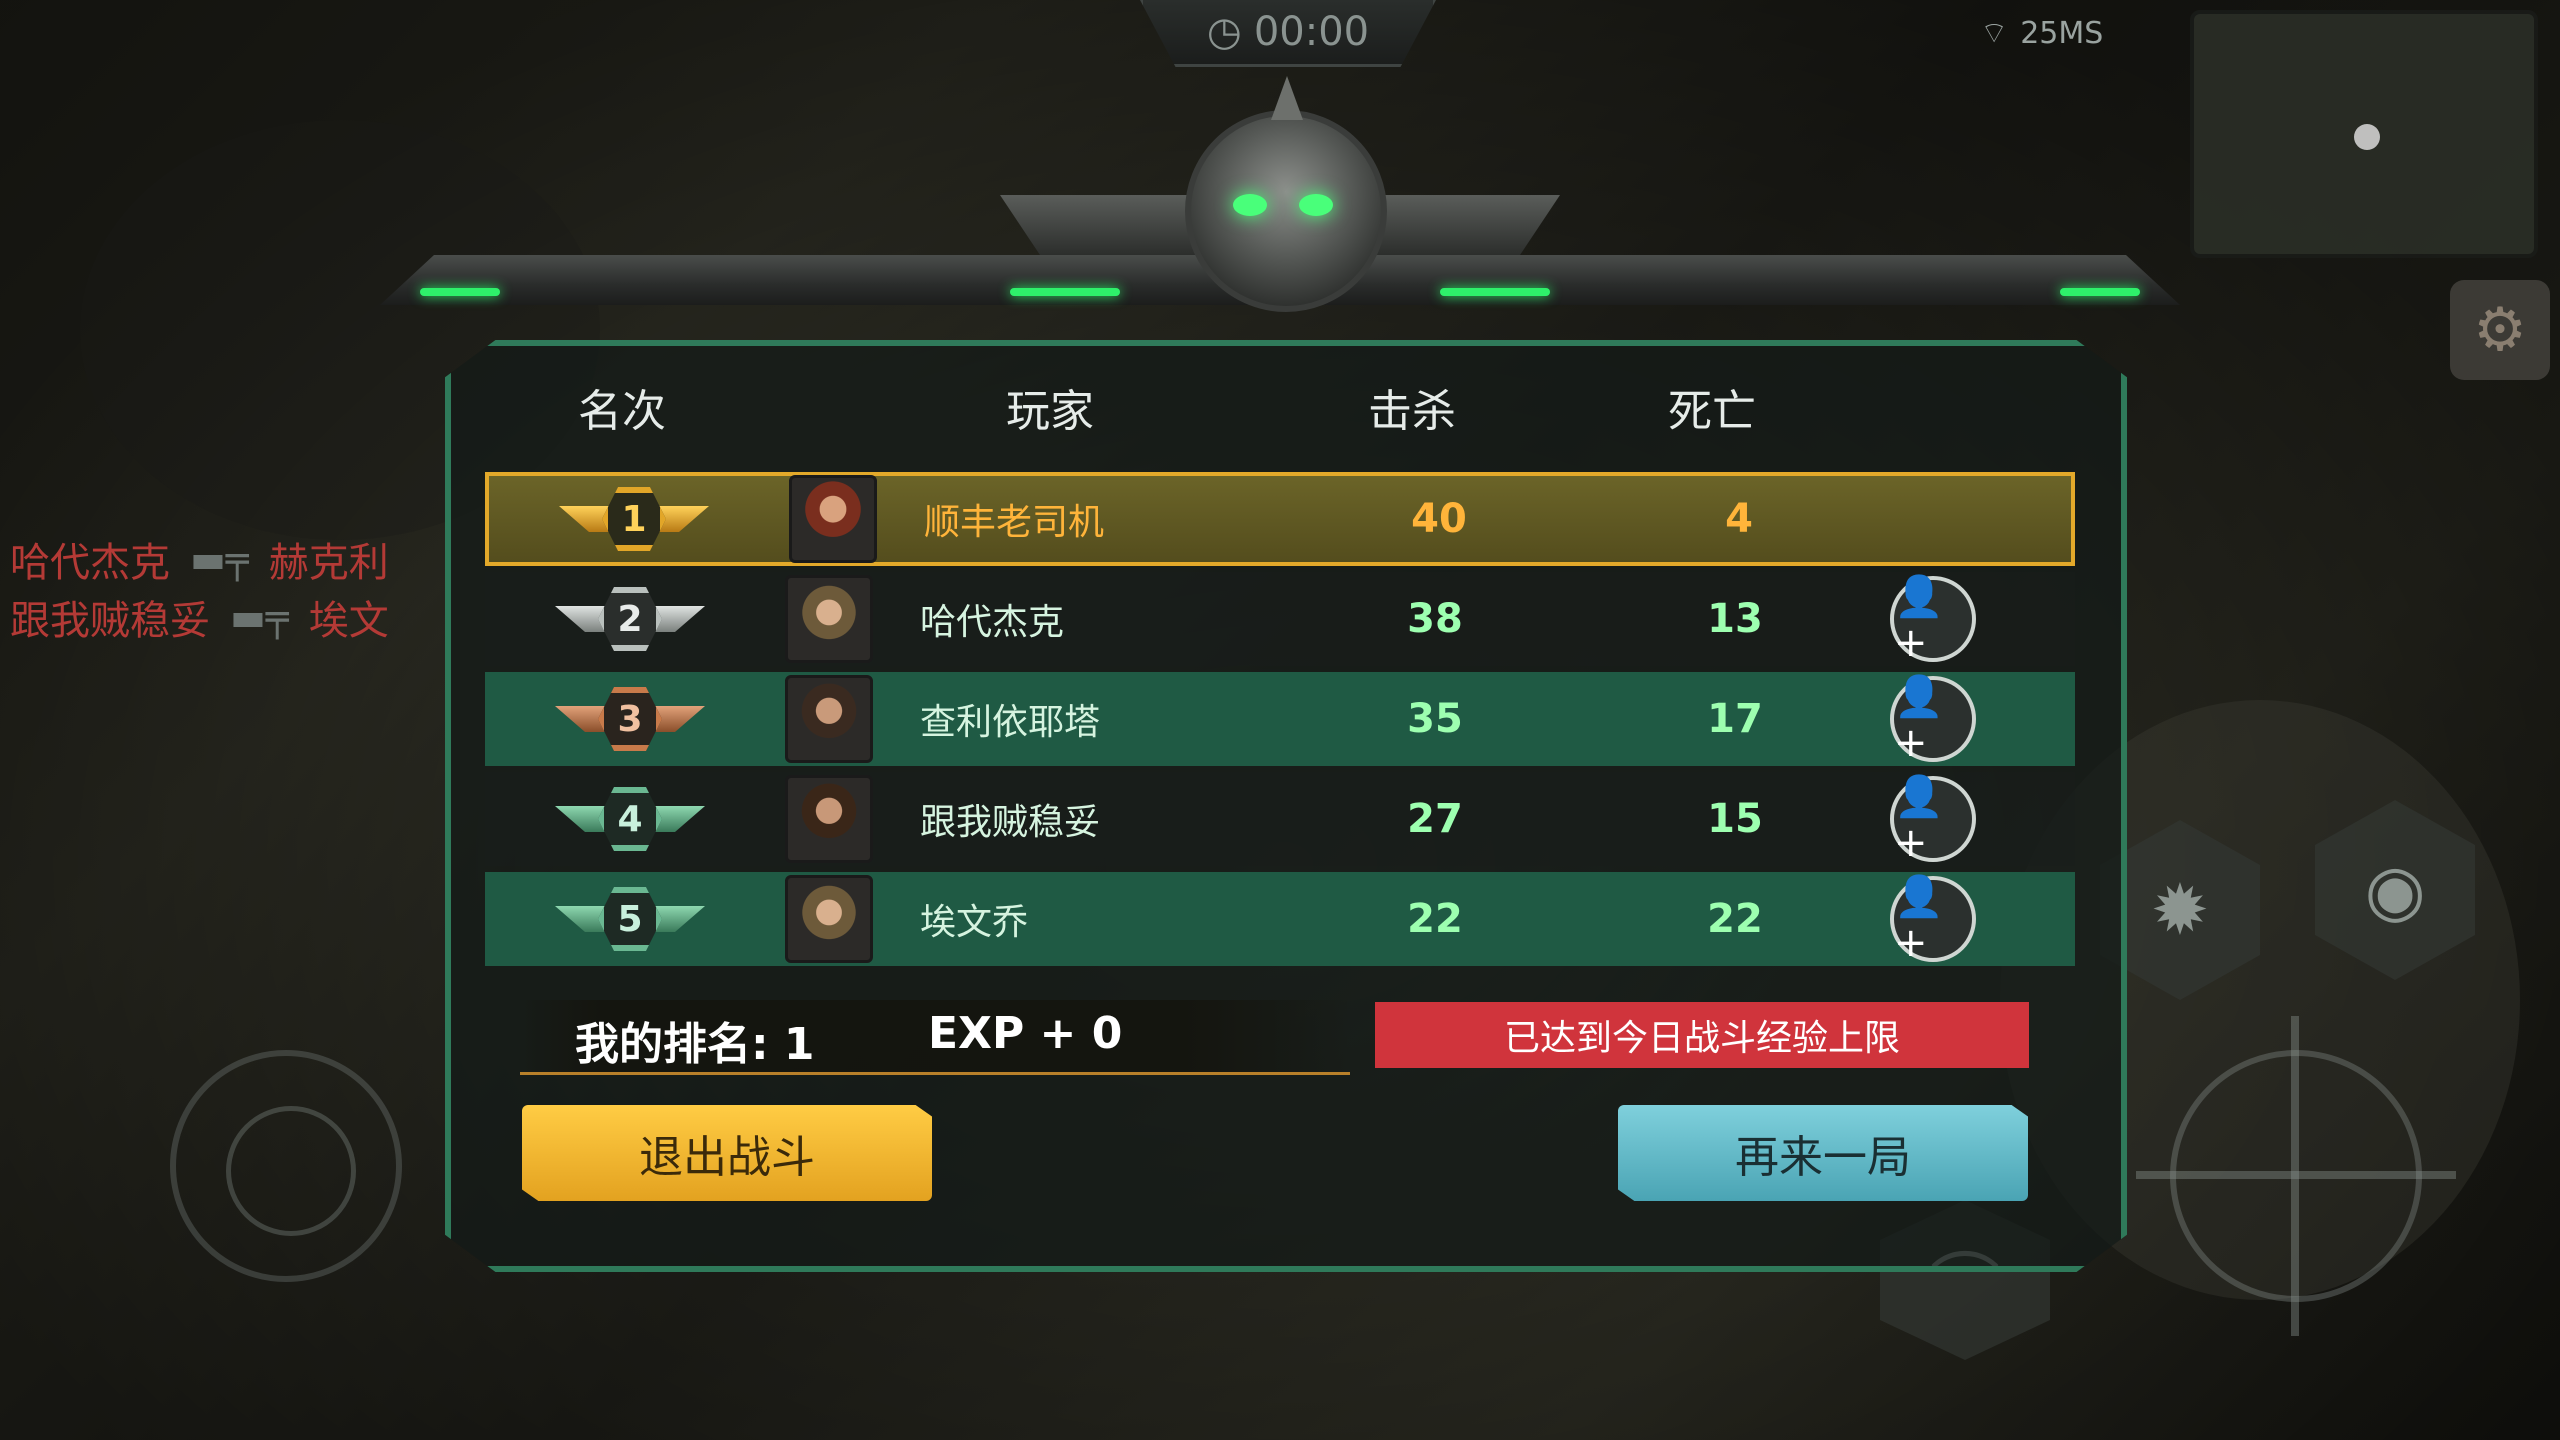 Image resolution: width=2560 pixels, height=1440 pixels. What do you see at coordinates (1735, 919) in the screenshot?
I see `deaths-value: 22` at bounding box center [1735, 919].